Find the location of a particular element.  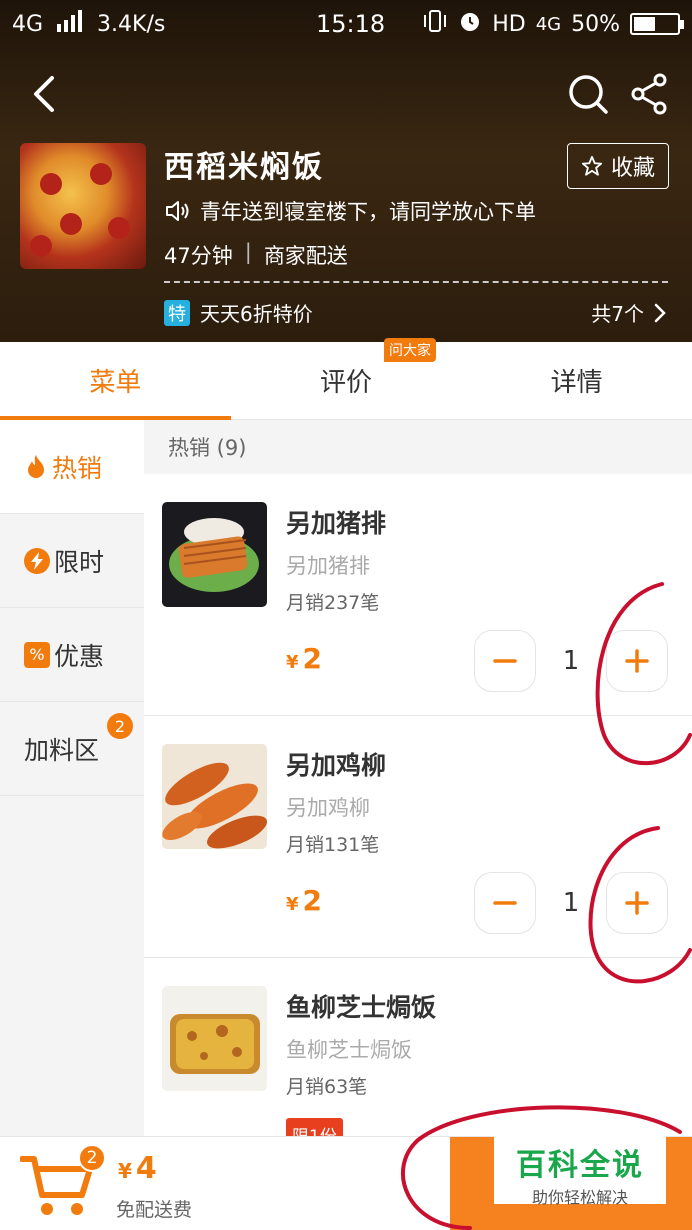

alarm-icon is located at coordinates (470, 24).